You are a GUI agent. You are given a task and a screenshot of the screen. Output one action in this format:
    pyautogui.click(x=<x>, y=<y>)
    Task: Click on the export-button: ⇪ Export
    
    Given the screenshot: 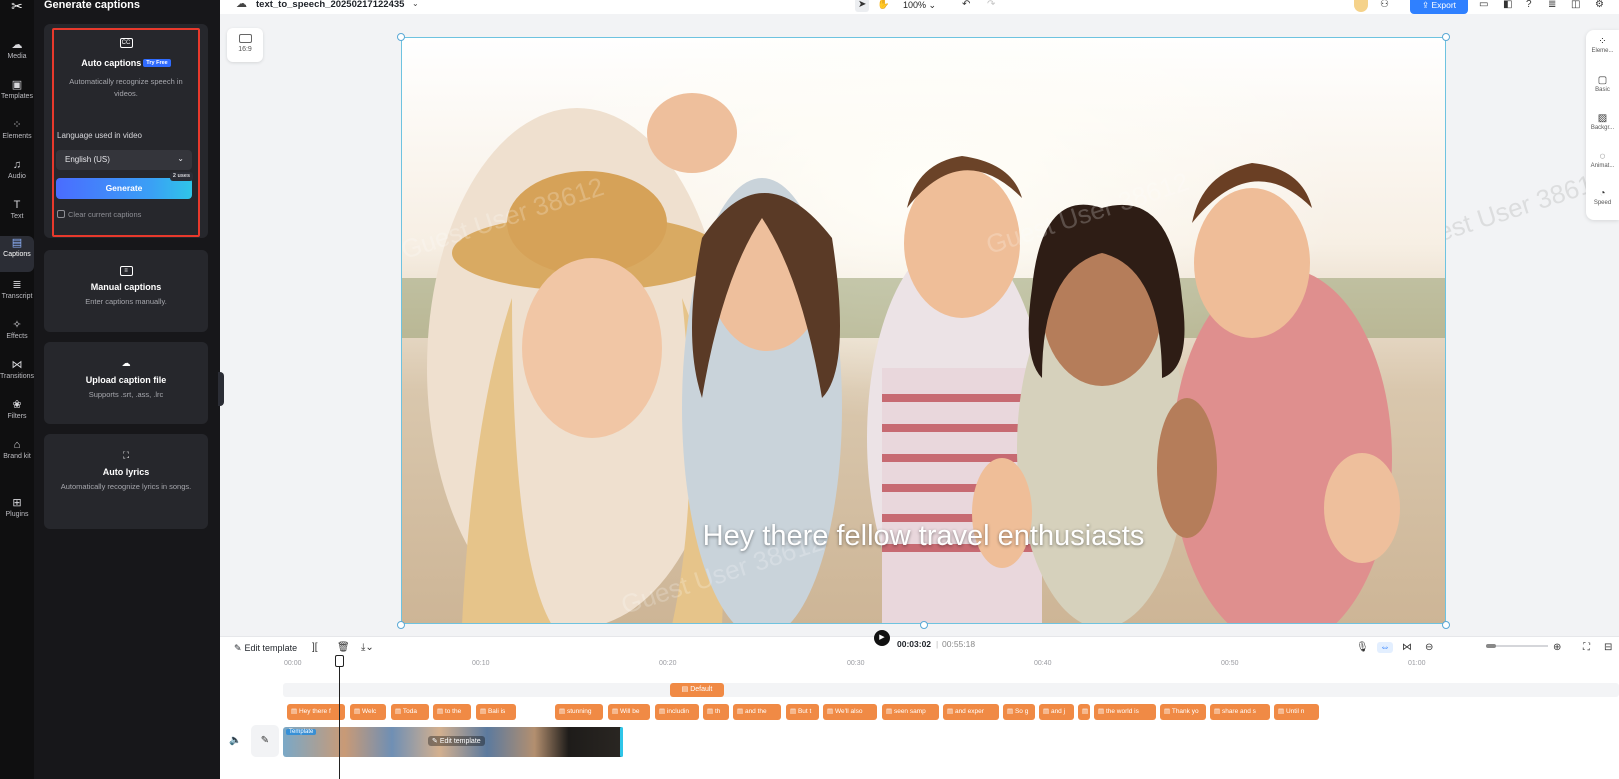 What is the action you would take?
    pyautogui.click(x=1439, y=7)
    